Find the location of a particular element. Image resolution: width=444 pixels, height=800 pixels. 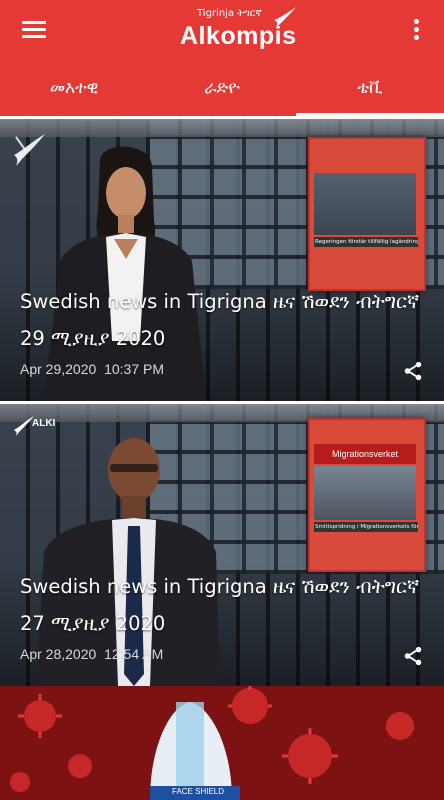

tab-radio: ራድዮ is located at coordinates (222, 88).